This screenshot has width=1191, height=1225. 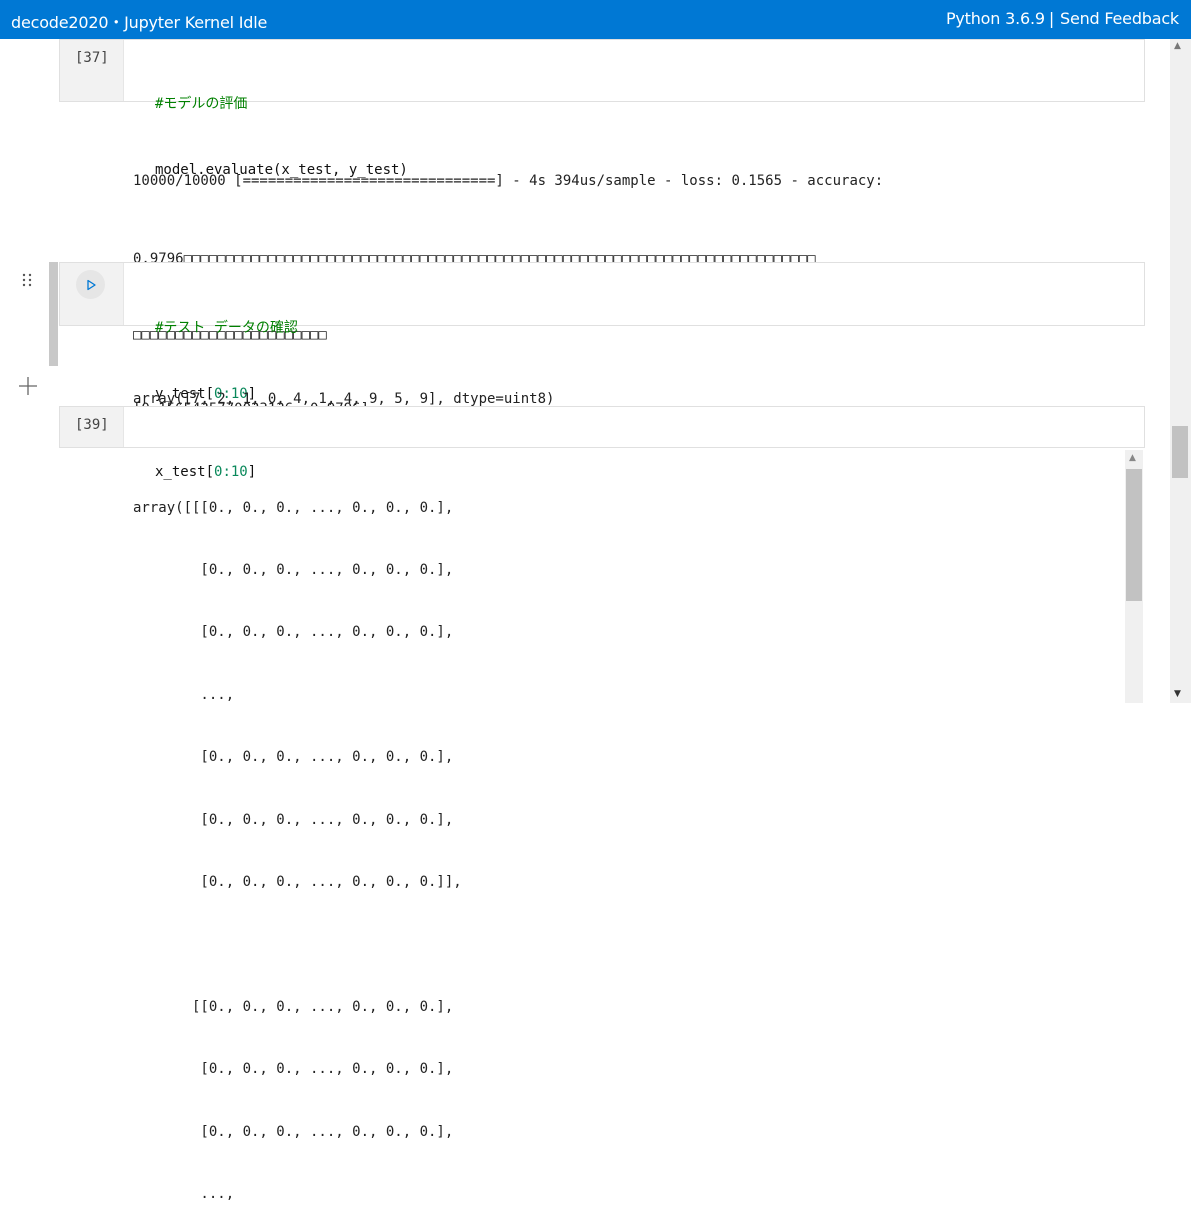 What do you see at coordinates (1180, 371) in the screenshot?
I see `page-scrollbar` at bounding box center [1180, 371].